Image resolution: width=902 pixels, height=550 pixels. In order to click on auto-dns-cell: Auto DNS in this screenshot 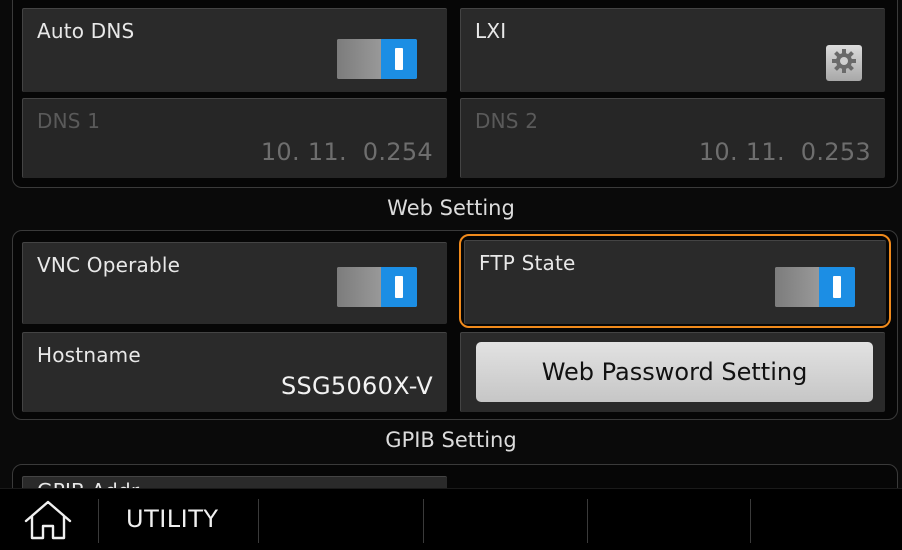, I will do `click(234, 50)`.